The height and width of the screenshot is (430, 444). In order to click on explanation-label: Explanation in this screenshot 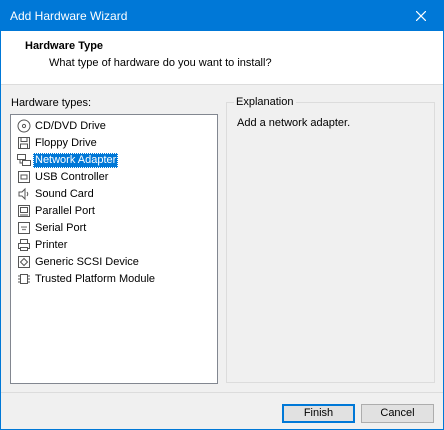, I will do `click(265, 102)`.